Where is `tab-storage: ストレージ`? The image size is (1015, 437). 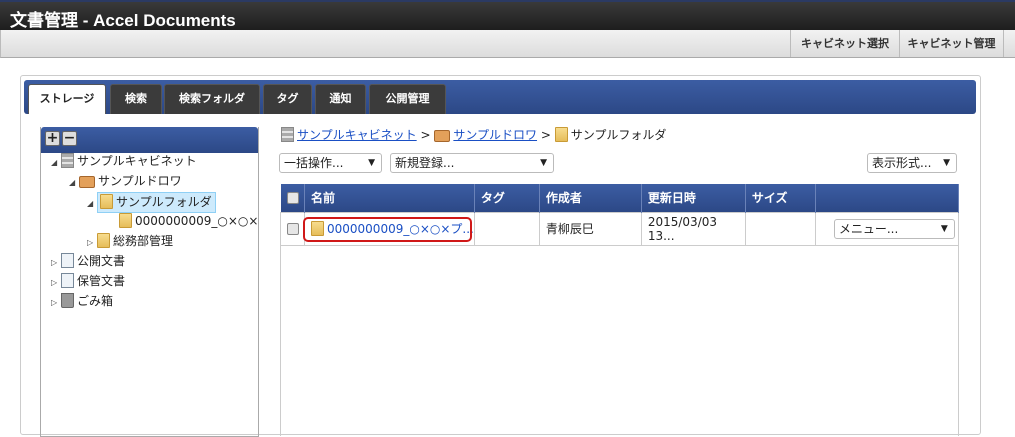
tab-storage: ストレージ is located at coordinates (67, 99).